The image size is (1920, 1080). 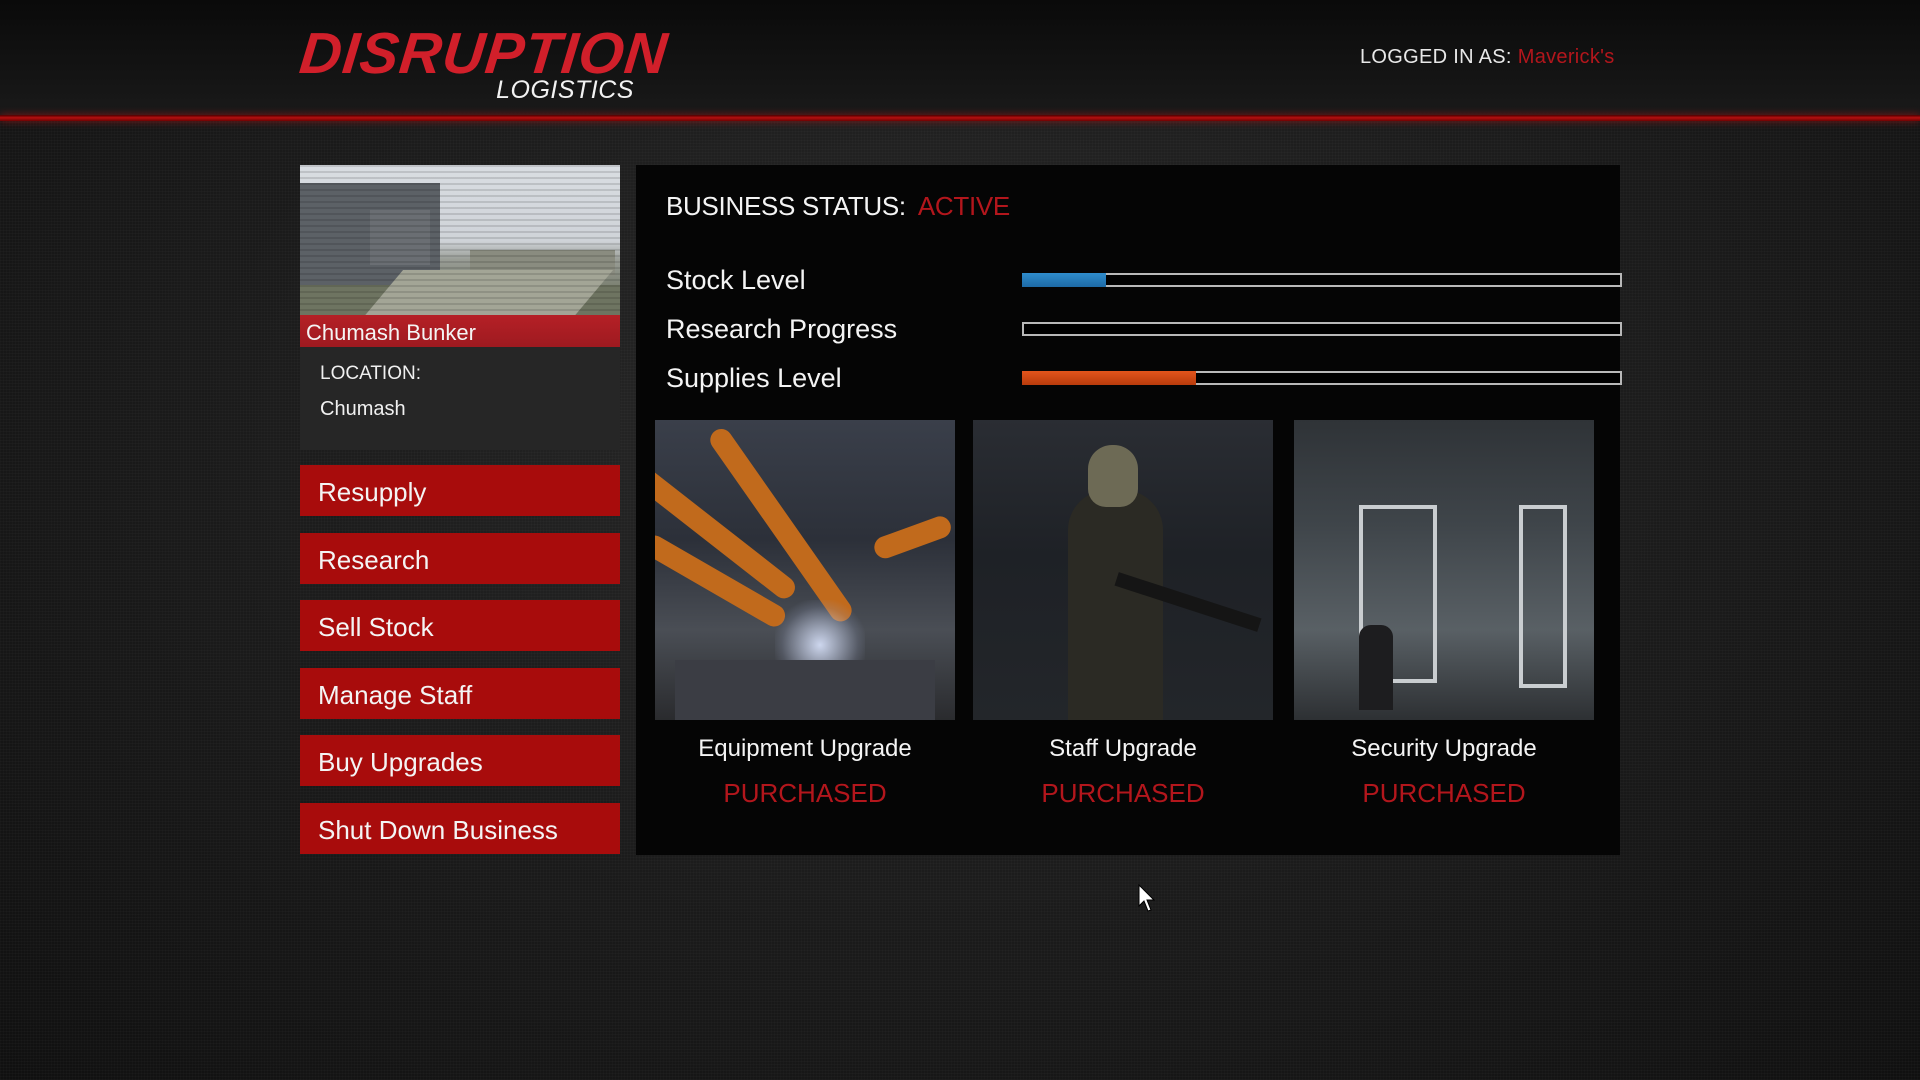 I want to click on header-divider, so click(x=960, y=118).